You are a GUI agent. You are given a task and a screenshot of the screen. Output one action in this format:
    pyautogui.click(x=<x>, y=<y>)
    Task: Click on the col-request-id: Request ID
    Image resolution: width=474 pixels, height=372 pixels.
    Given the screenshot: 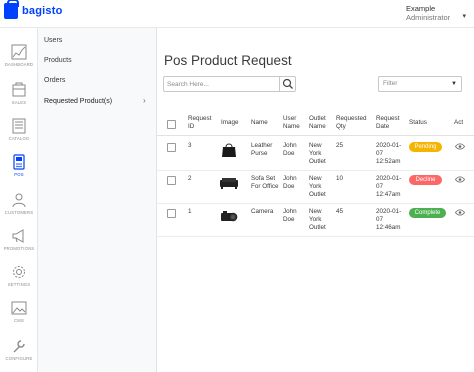 What is the action you would take?
    pyautogui.click(x=200, y=123)
    